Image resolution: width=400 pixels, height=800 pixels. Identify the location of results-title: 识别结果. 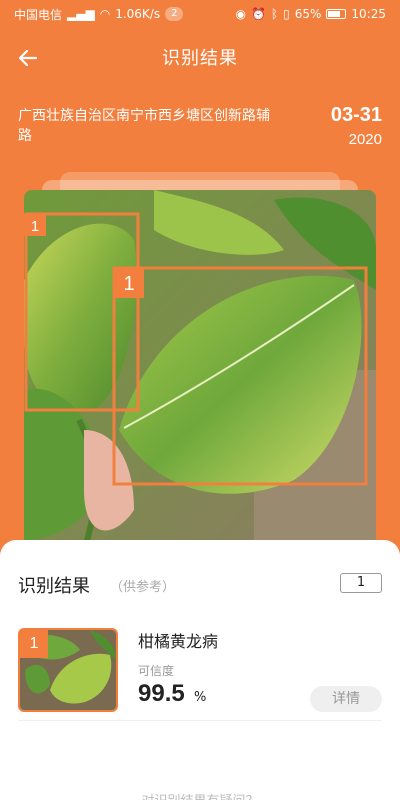
(54, 586).